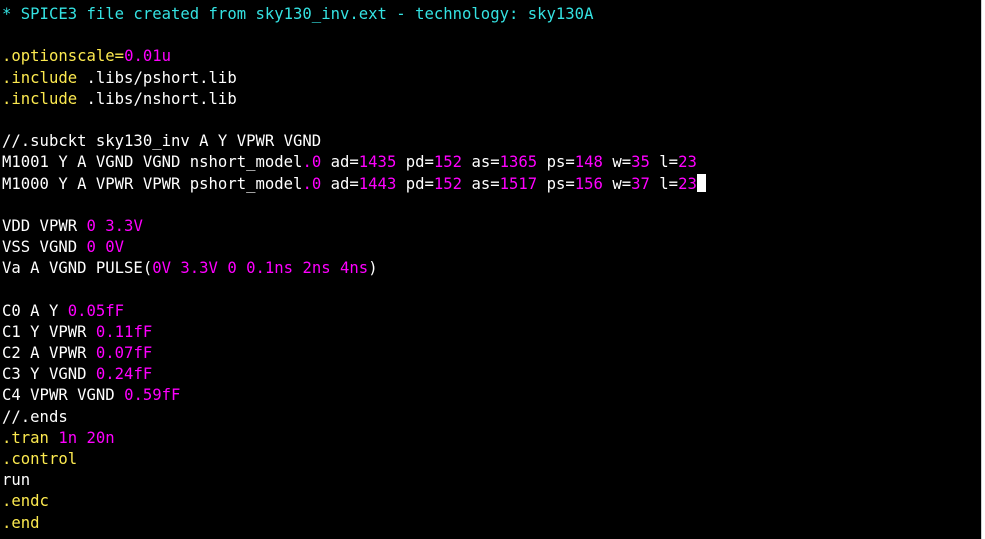  What do you see at coordinates (68, 437) in the screenshot?
I see `text-segment: 1n` at bounding box center [68, 437].